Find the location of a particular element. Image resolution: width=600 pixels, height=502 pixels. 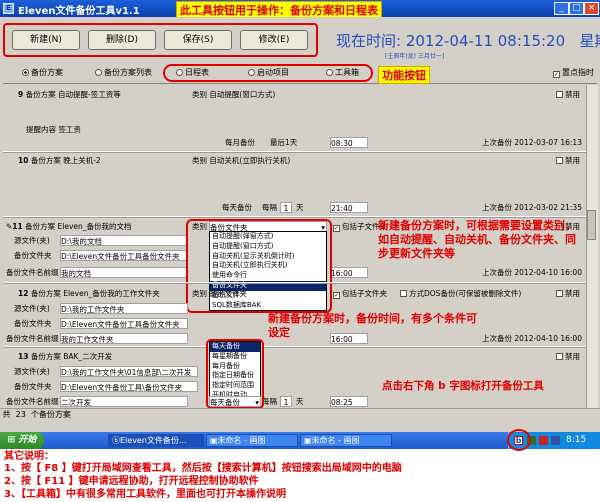

start-button: ⊞ 开始 is located at coordinates (22, 440).